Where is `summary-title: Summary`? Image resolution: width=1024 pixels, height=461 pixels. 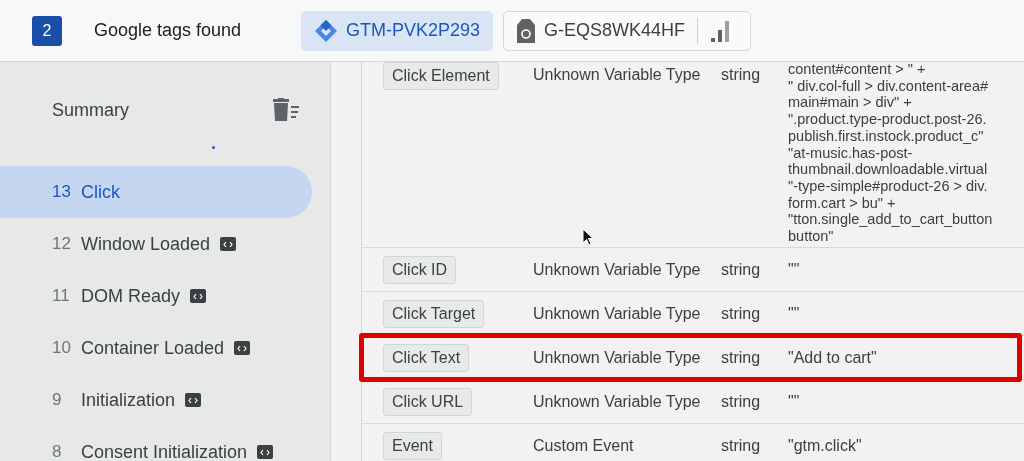
summary-title: Summary is located at coordinates (90, 110).